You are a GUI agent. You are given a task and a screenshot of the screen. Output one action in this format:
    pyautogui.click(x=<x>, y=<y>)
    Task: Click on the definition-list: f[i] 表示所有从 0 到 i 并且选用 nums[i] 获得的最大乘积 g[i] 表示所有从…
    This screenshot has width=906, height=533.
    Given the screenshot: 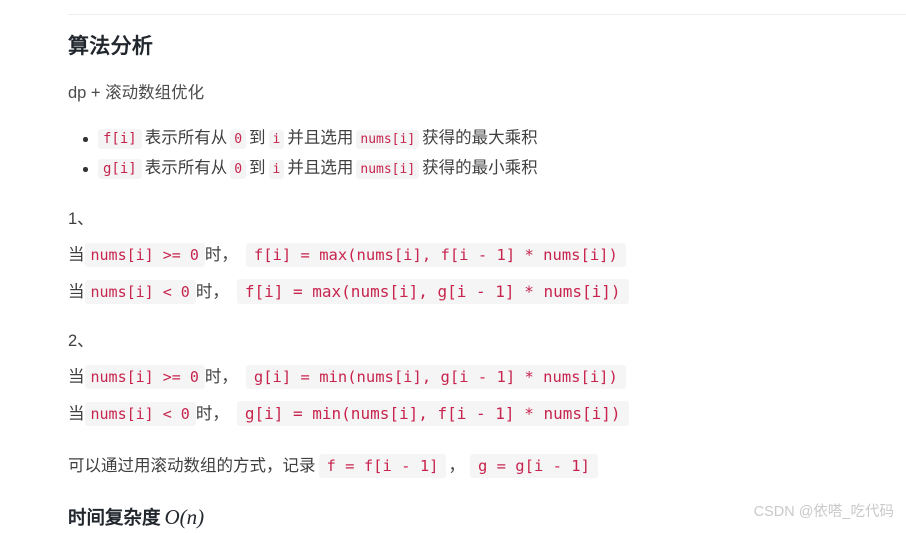 What is the action you would take?
    pyautogui.click(x=482, y=154)
    